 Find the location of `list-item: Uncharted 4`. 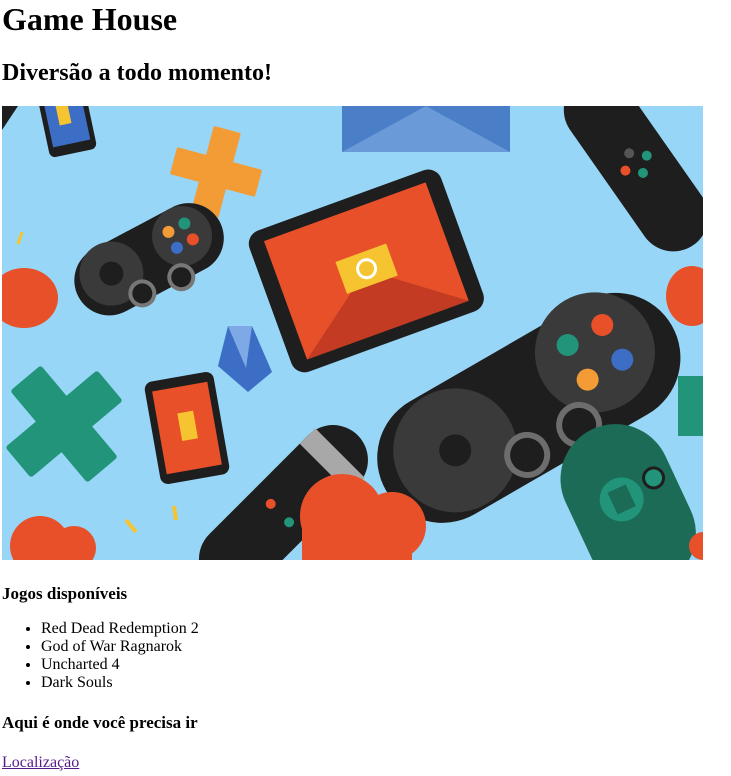

list-item: Uncharted 4 is located at coordinates (386, 665).